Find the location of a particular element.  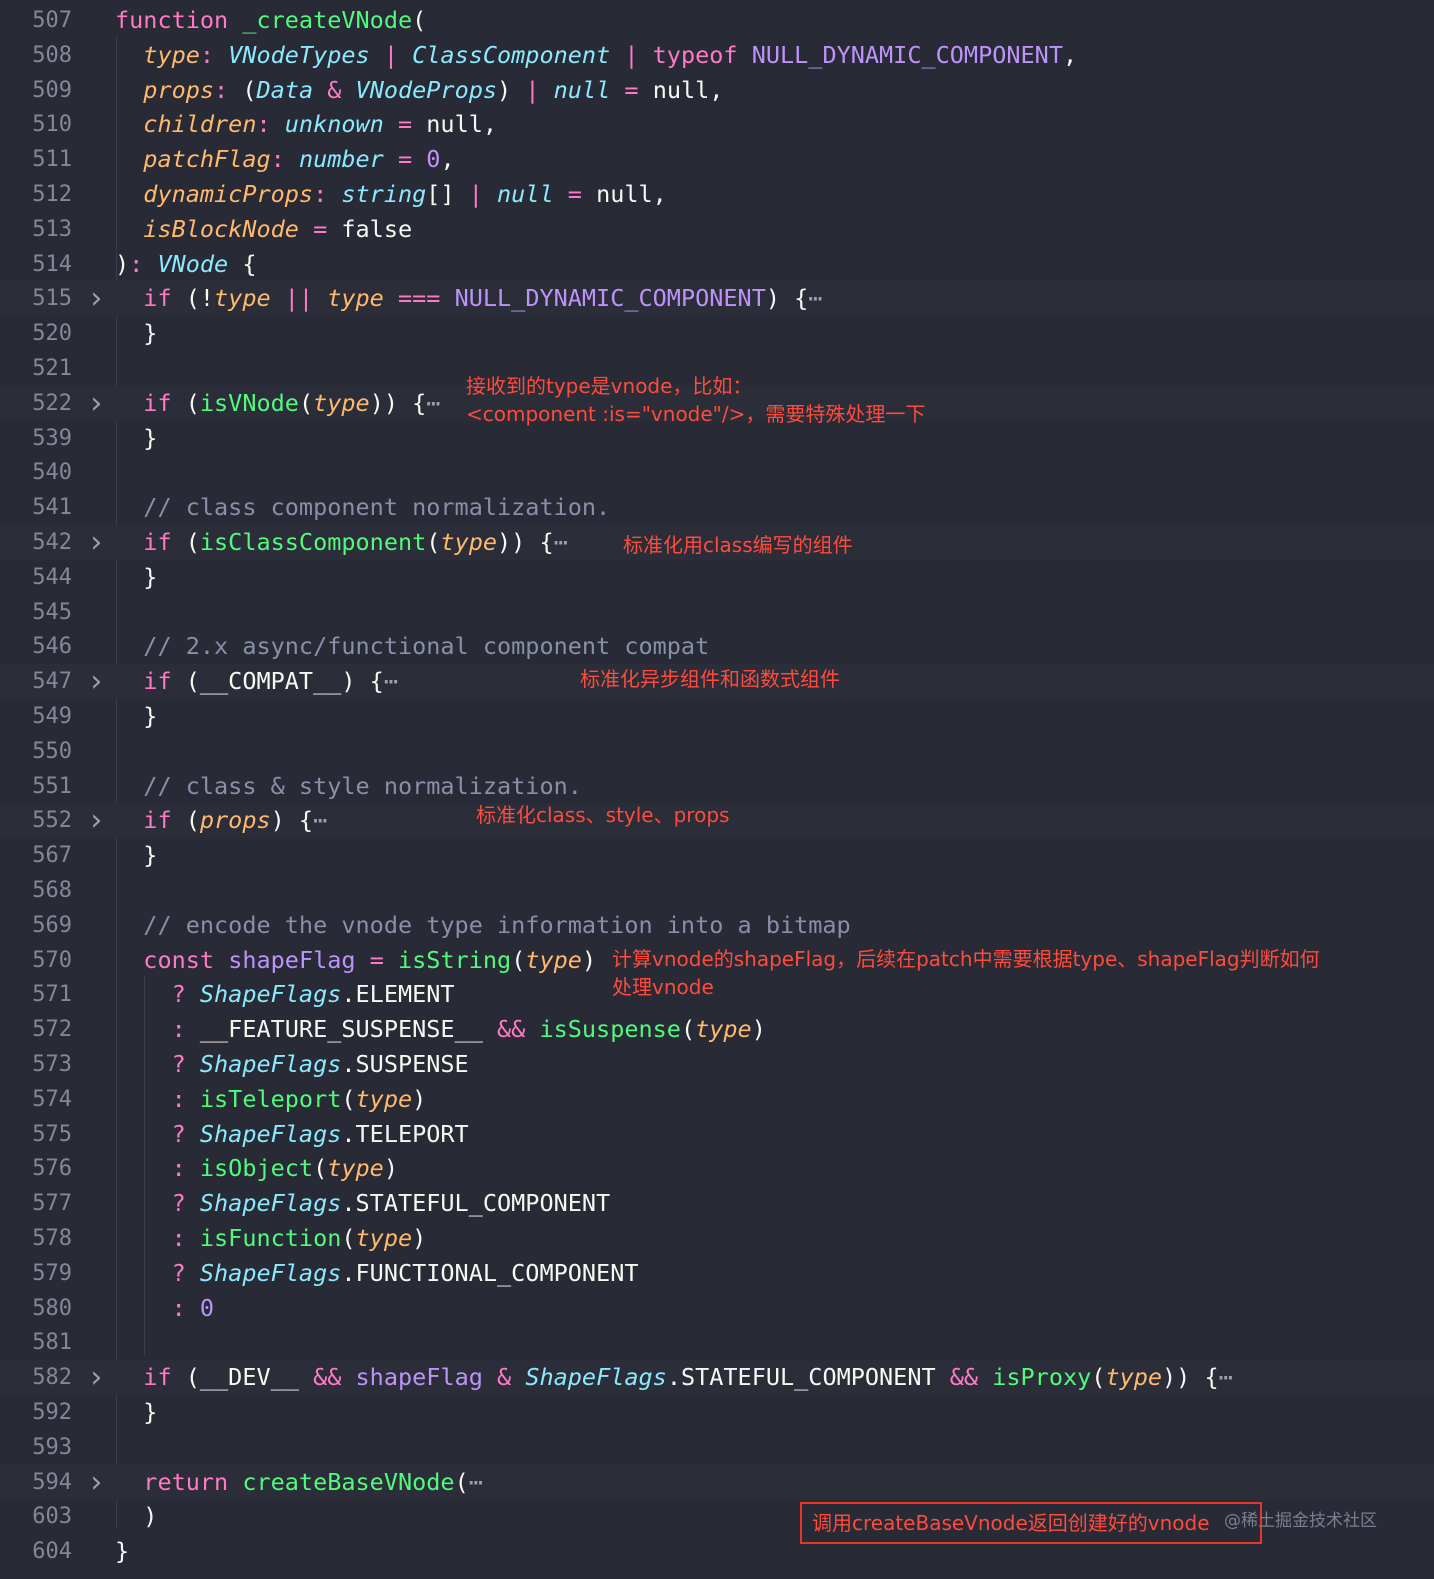

code-text: ? ShapeFlags.TELEPORT is located at coordinates (292, 1134).